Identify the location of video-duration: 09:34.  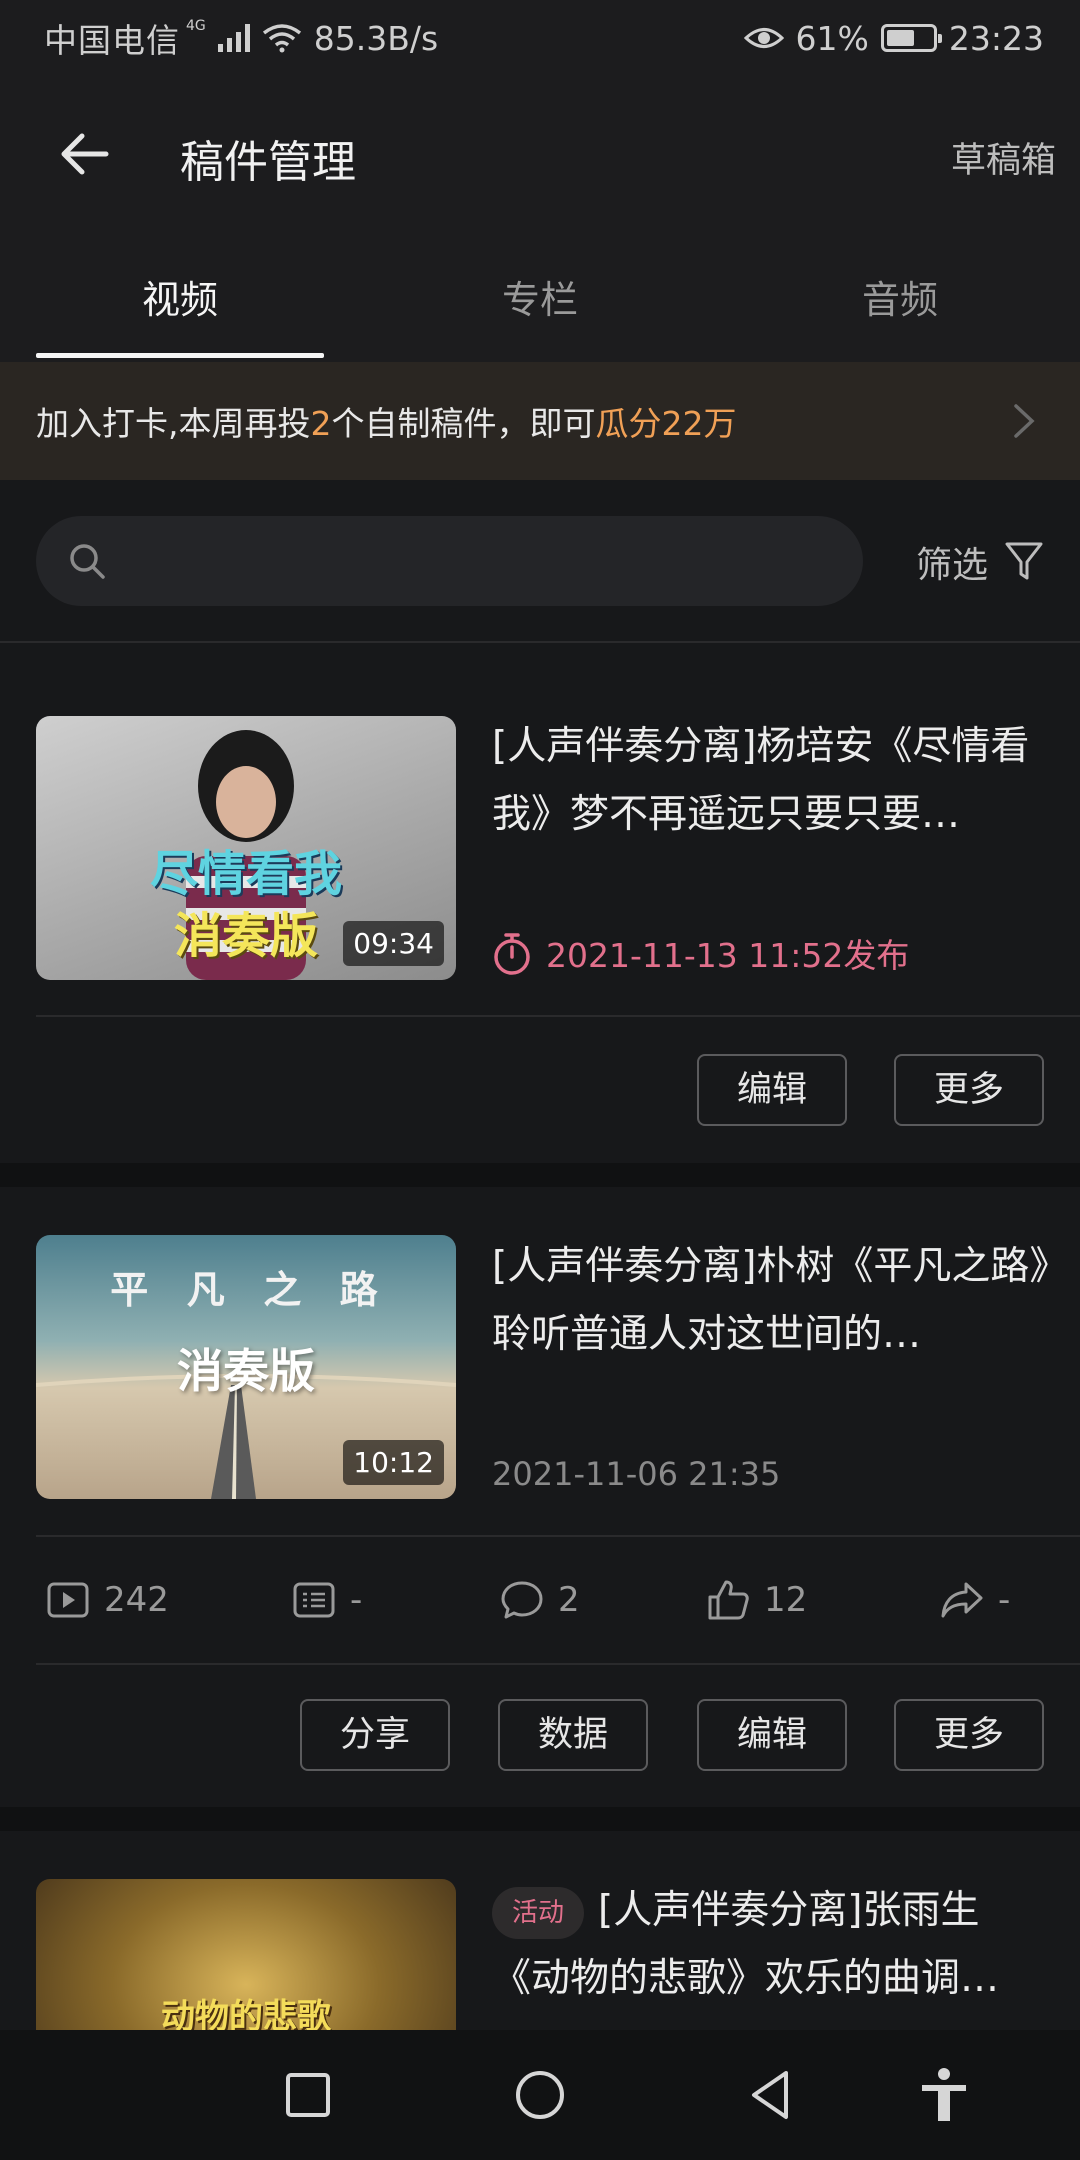
(393, 943).